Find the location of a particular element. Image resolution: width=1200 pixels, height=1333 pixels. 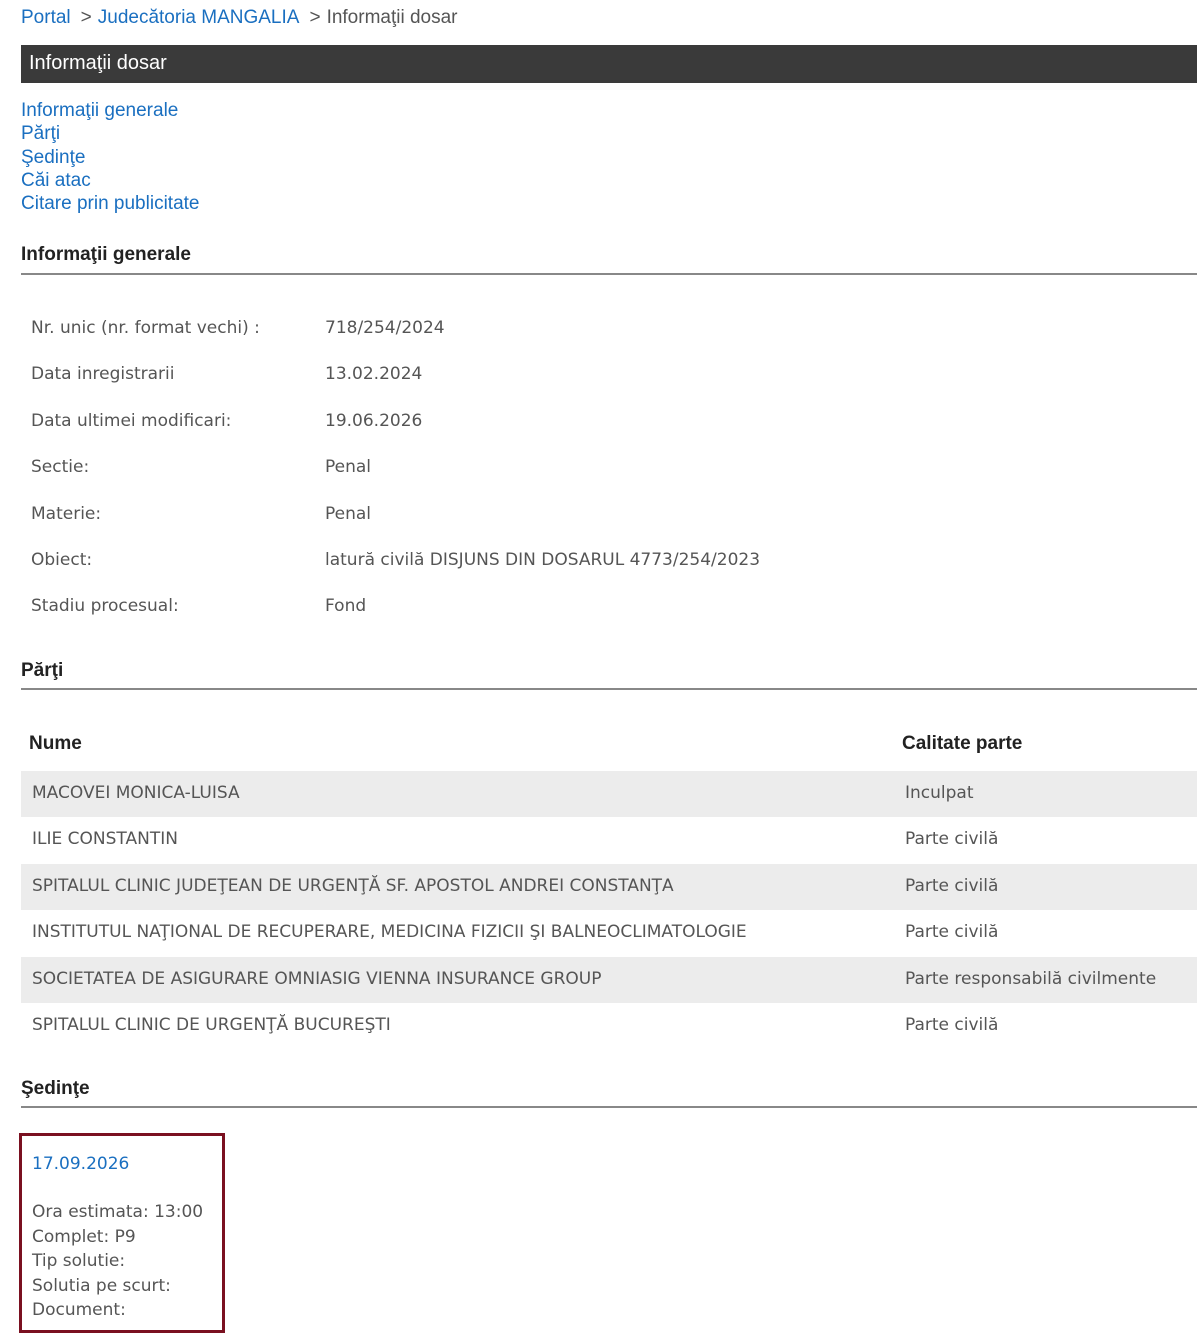

party-role: Parte responsabilă civilmente is located at coordinates (1031, 978).